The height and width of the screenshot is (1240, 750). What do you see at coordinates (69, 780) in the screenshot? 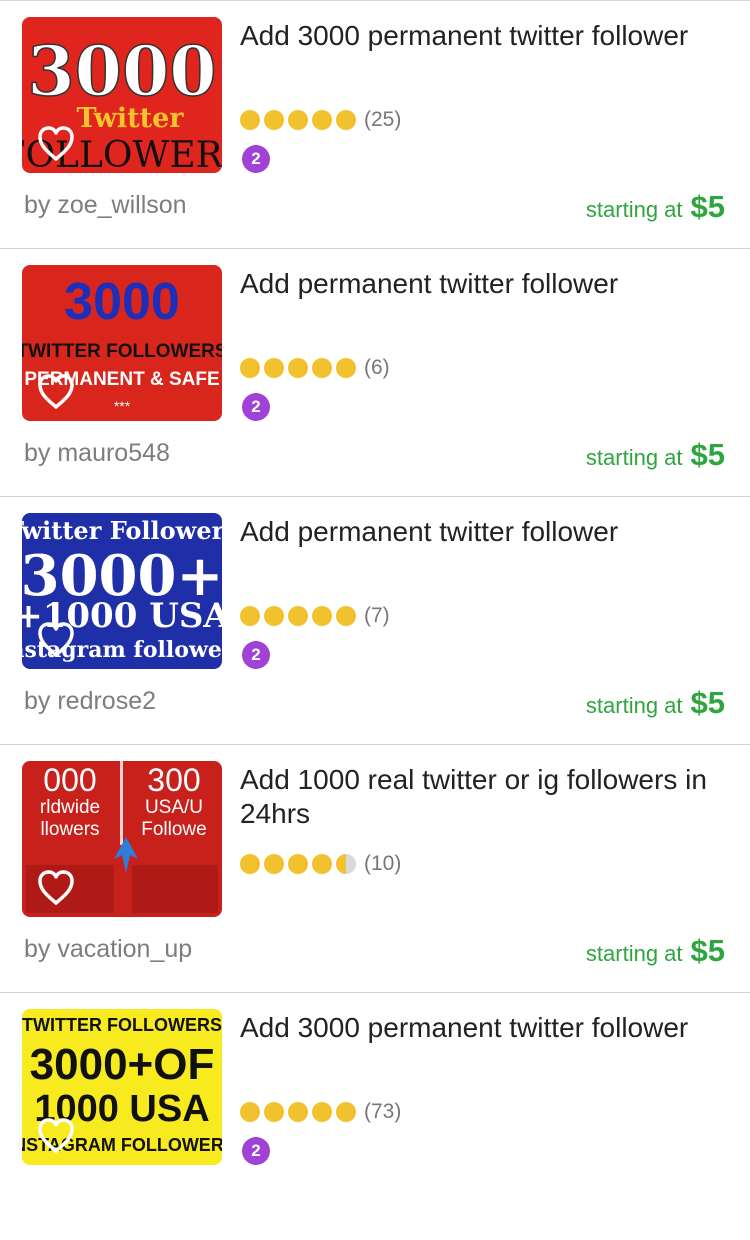
I see `gig-image-text: 000` at bounding box center [69, 780].